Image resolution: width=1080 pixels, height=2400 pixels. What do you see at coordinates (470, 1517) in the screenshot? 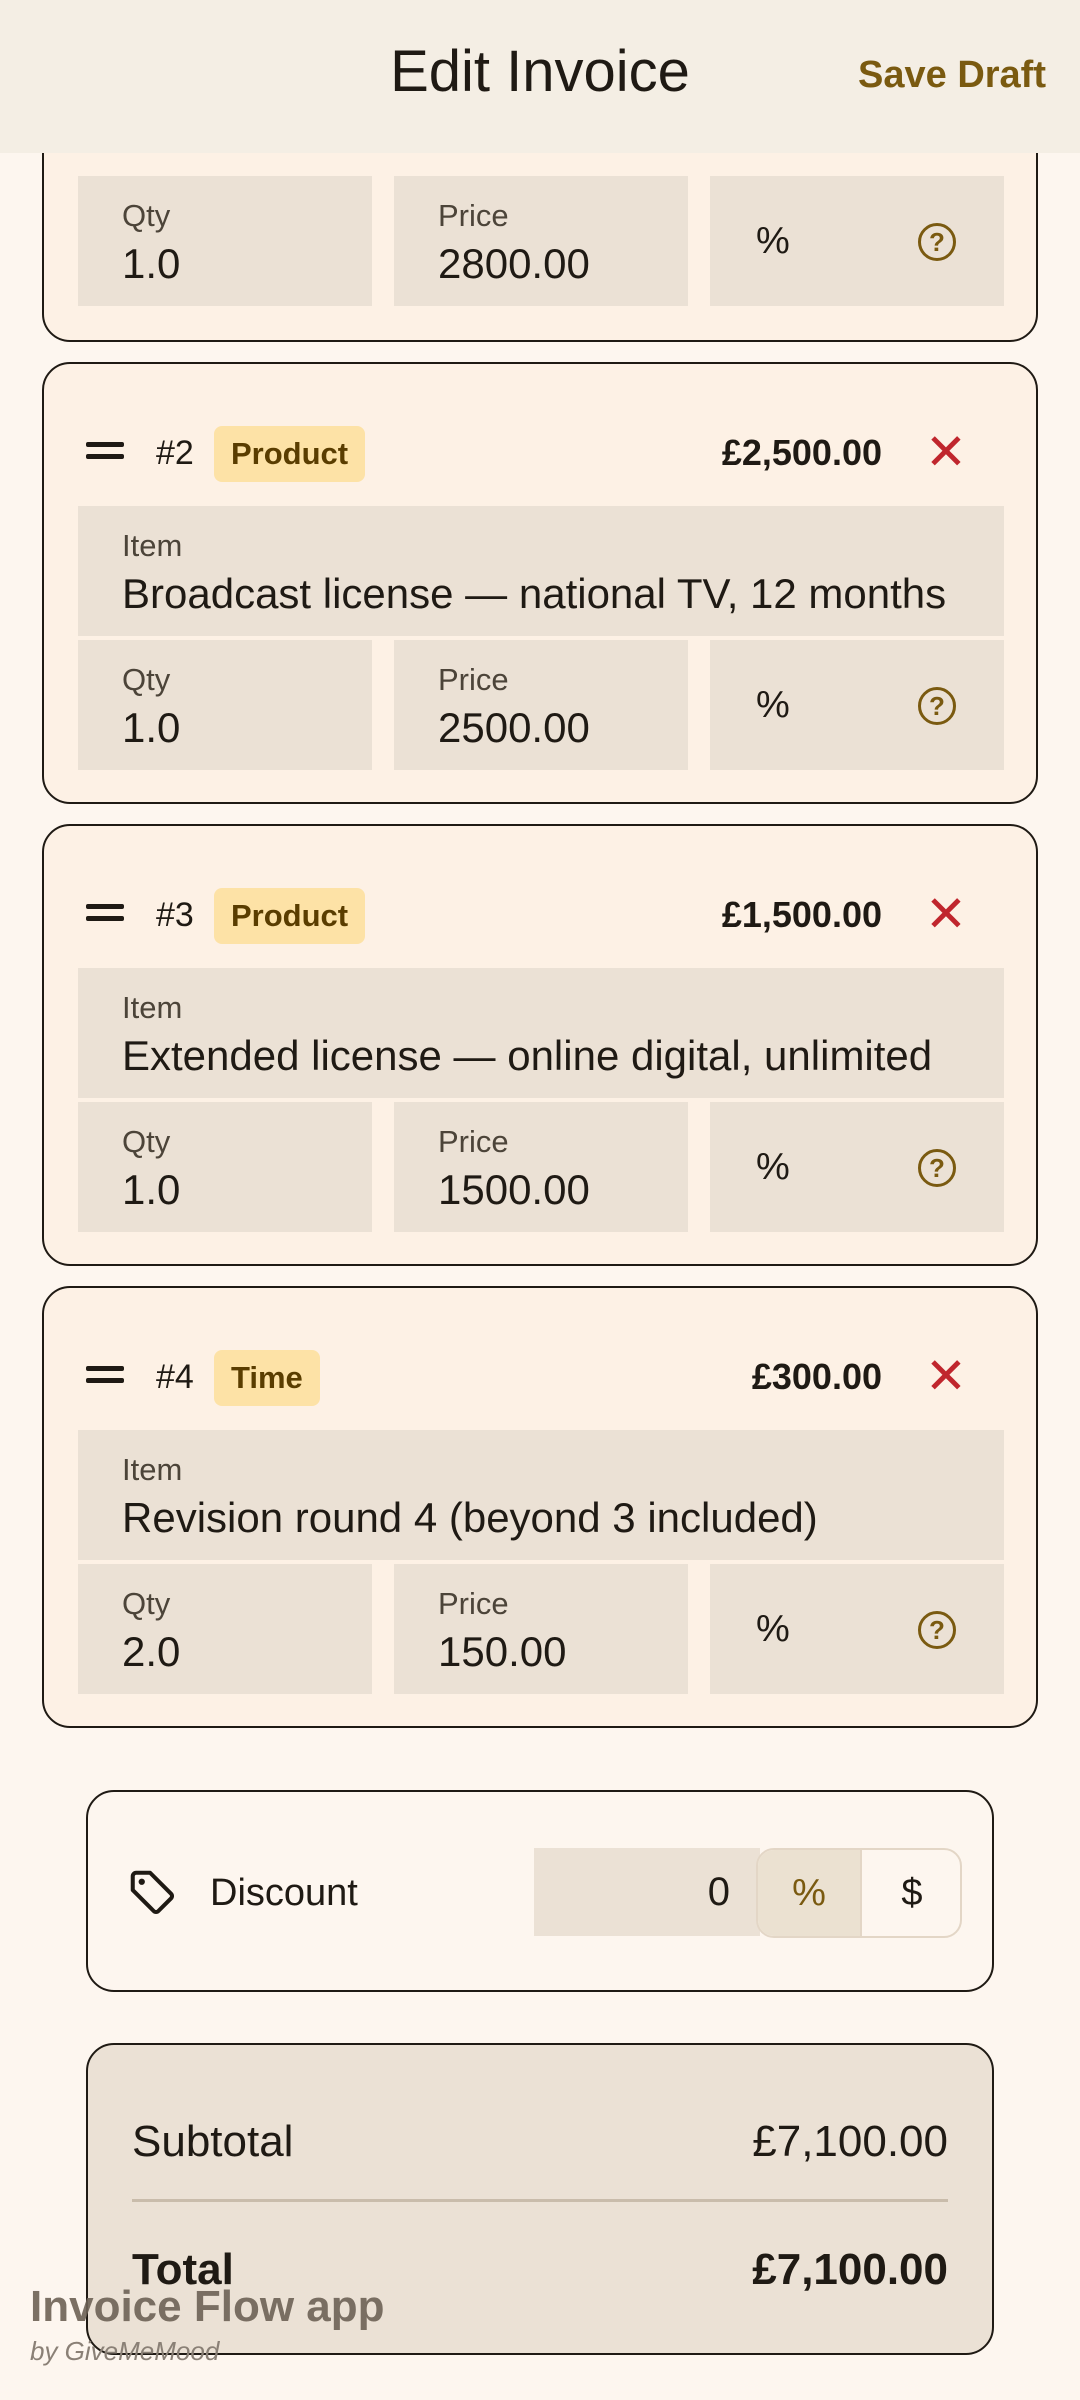
I see `item-description: Revision round 4 (beyond 3 included)` at bounding box center [470, 1517].